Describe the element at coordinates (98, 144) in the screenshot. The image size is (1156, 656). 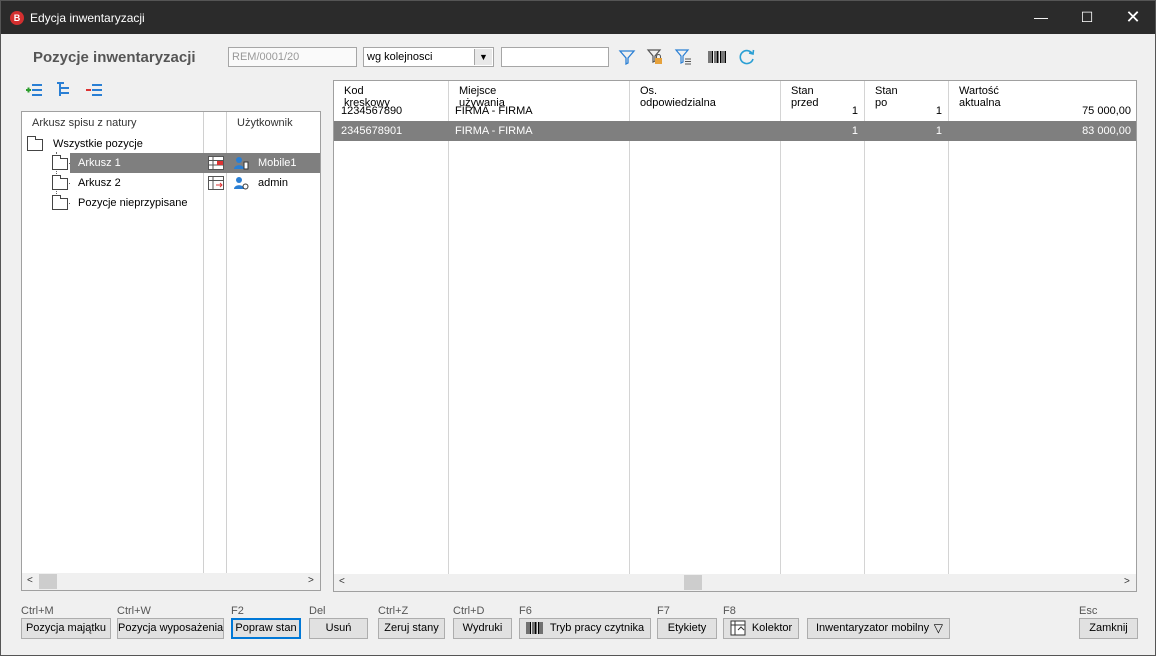
I see `tree-item-label: Wszystkie pozycje` at that location.